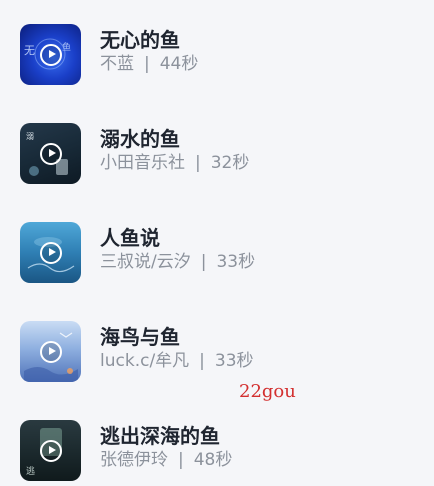 The image size is (434, 486). Describe the element at coordinates (230, 163) in the screenshot. I see `duration: 32秒` at that location.